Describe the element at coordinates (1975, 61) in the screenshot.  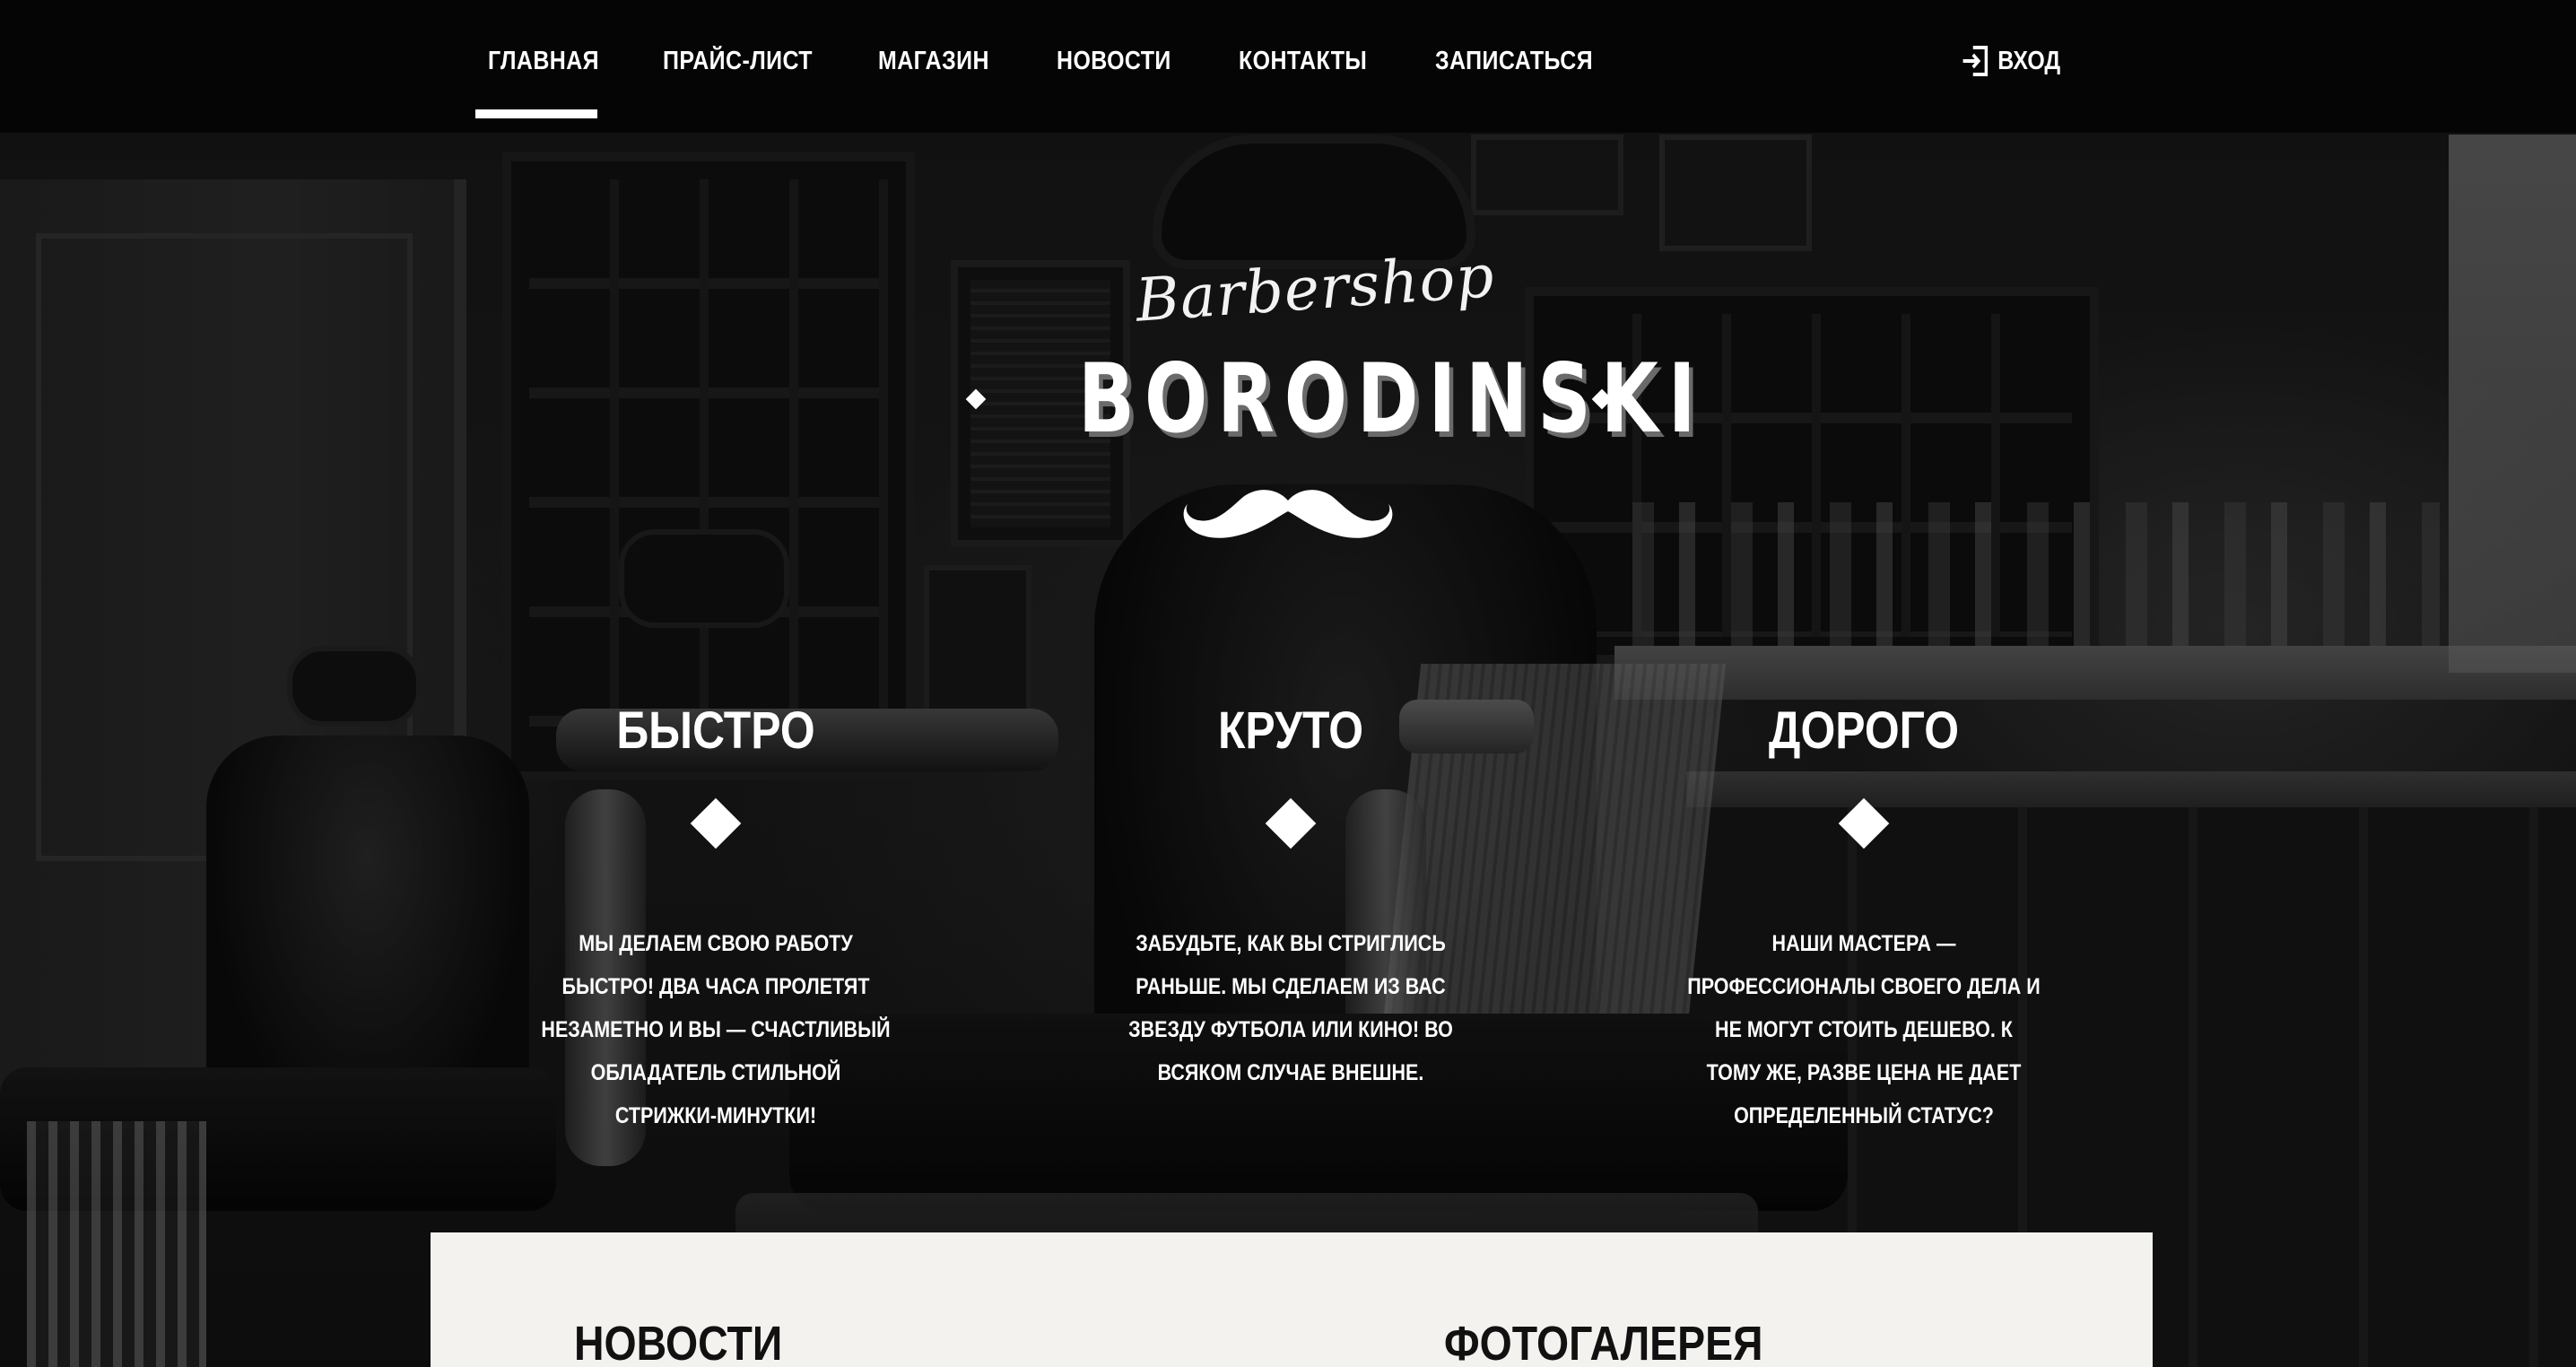
I see `login-icon` at that location.